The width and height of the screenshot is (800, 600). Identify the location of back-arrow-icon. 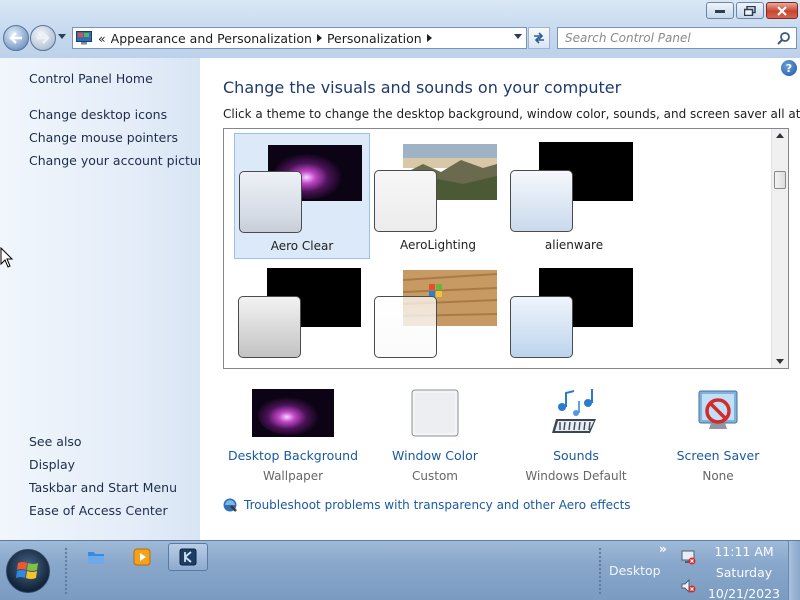
(15, 38).